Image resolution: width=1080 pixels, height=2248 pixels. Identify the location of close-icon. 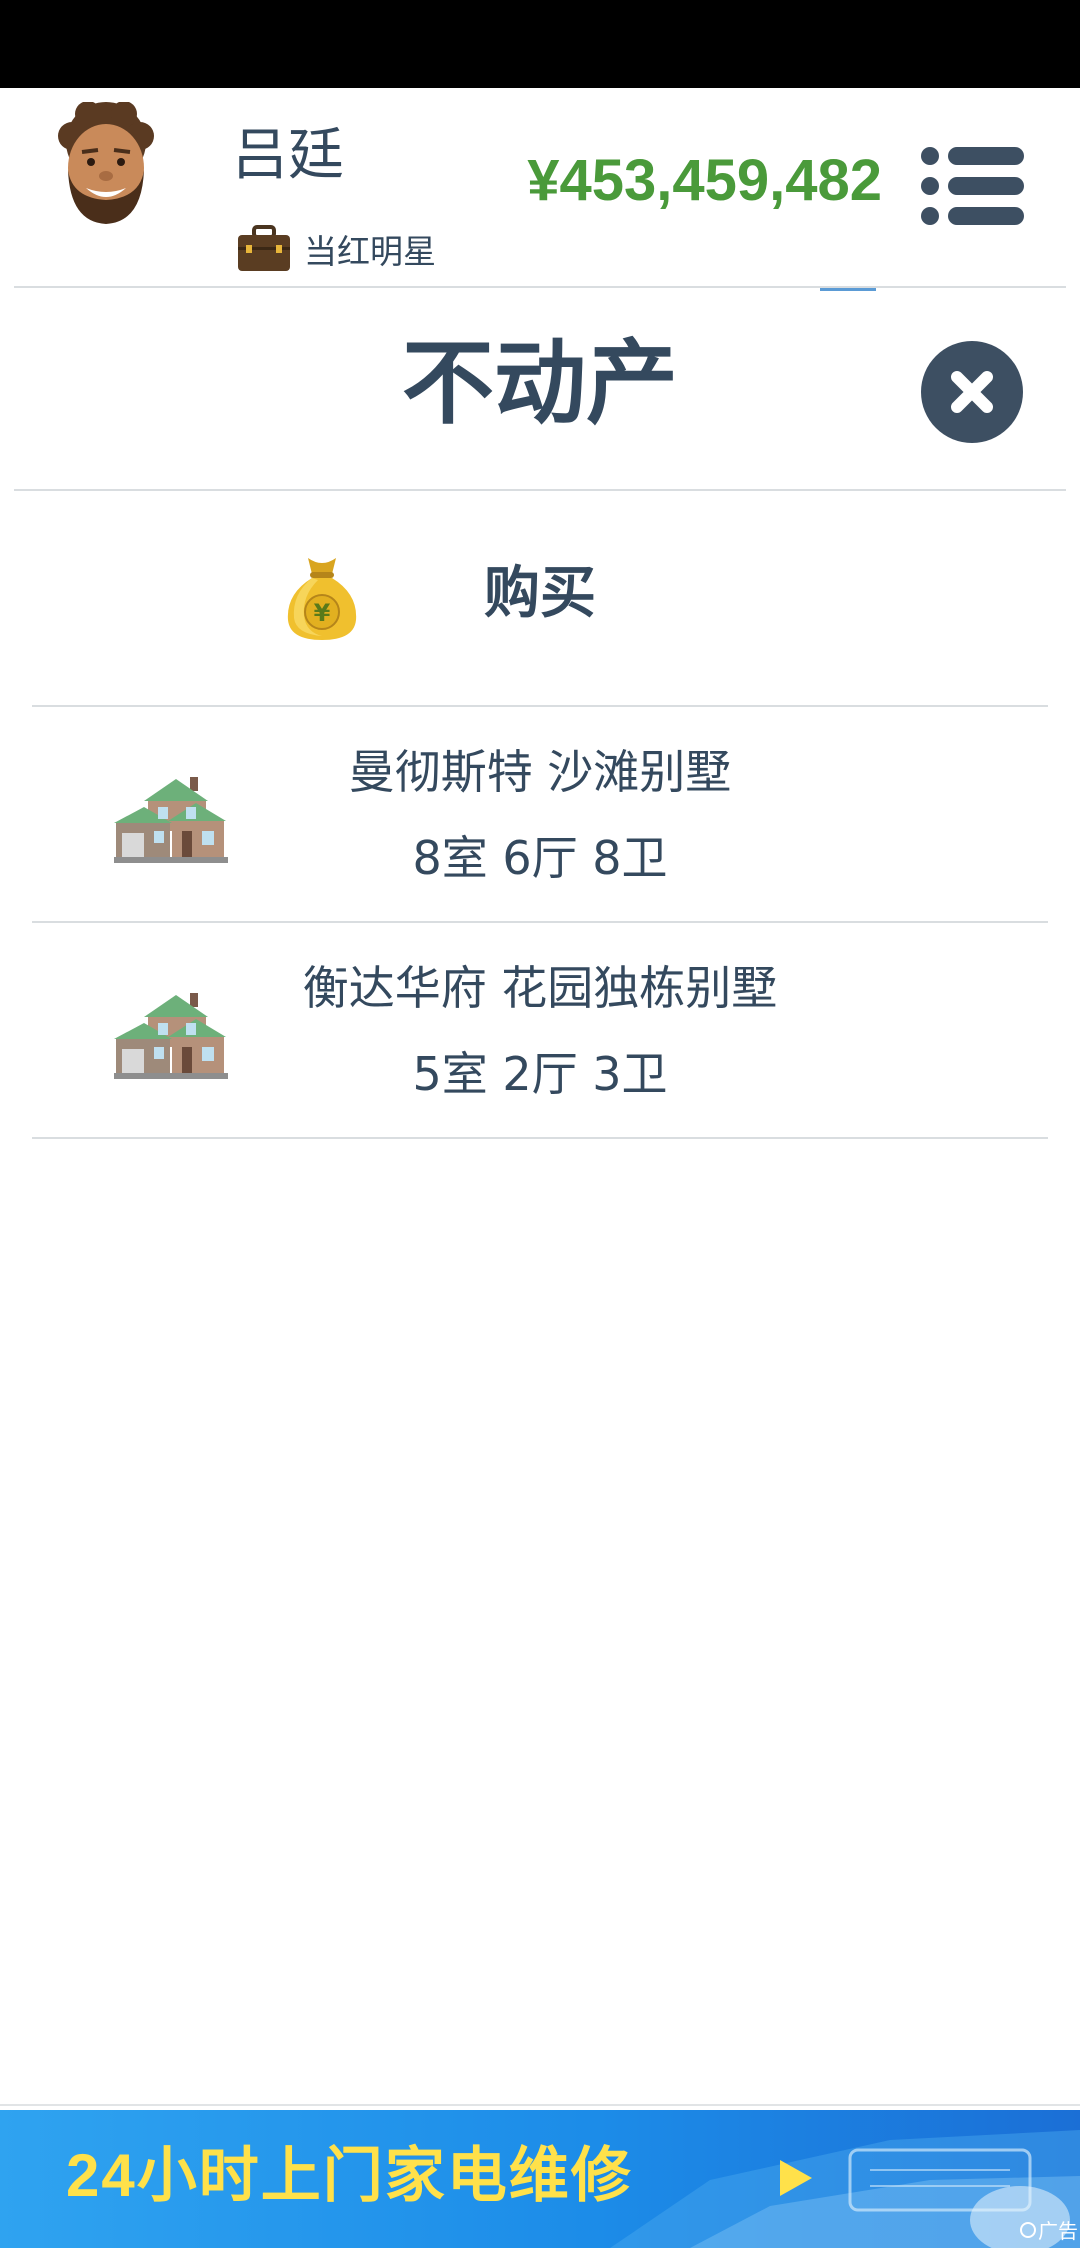
(972, 392).